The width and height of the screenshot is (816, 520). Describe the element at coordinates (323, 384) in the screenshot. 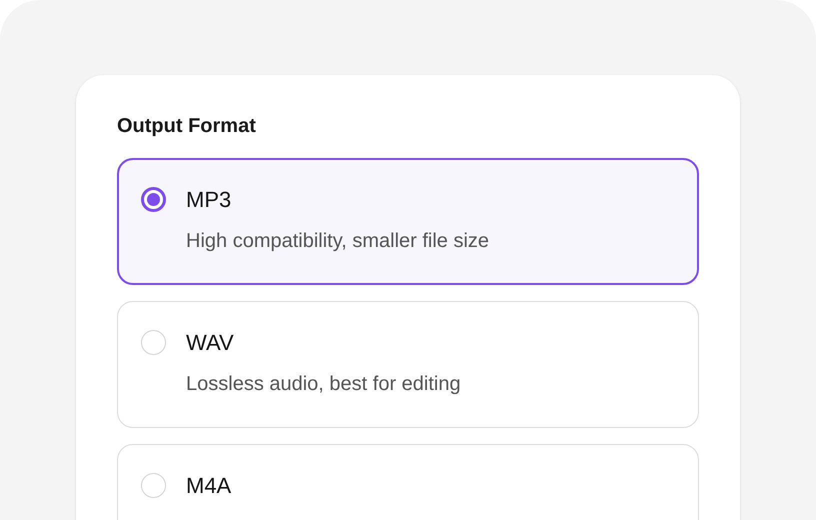

I see `option-description: Lossless audio, best for editing` at that location.